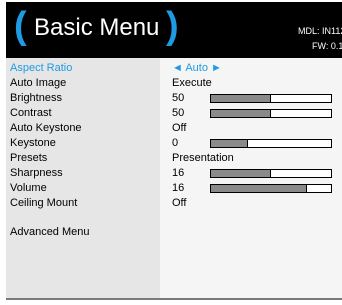 The width and height of the screenshot is (342, 305). What do you see at coordinates (38, 83) in the screenshot?
I see `menu-item-auto-image: Auto Image` at bounding box center [38, 83].